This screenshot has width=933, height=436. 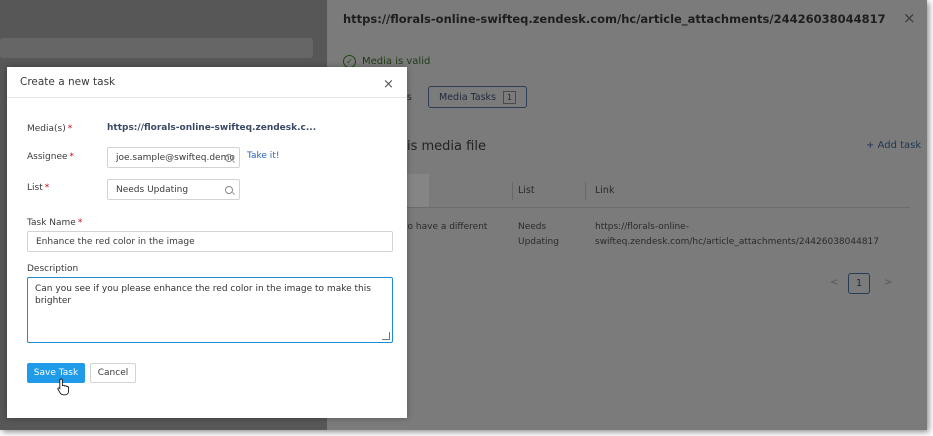 I want to click on row-list-line2: Updating, so click(x=538, y=242).